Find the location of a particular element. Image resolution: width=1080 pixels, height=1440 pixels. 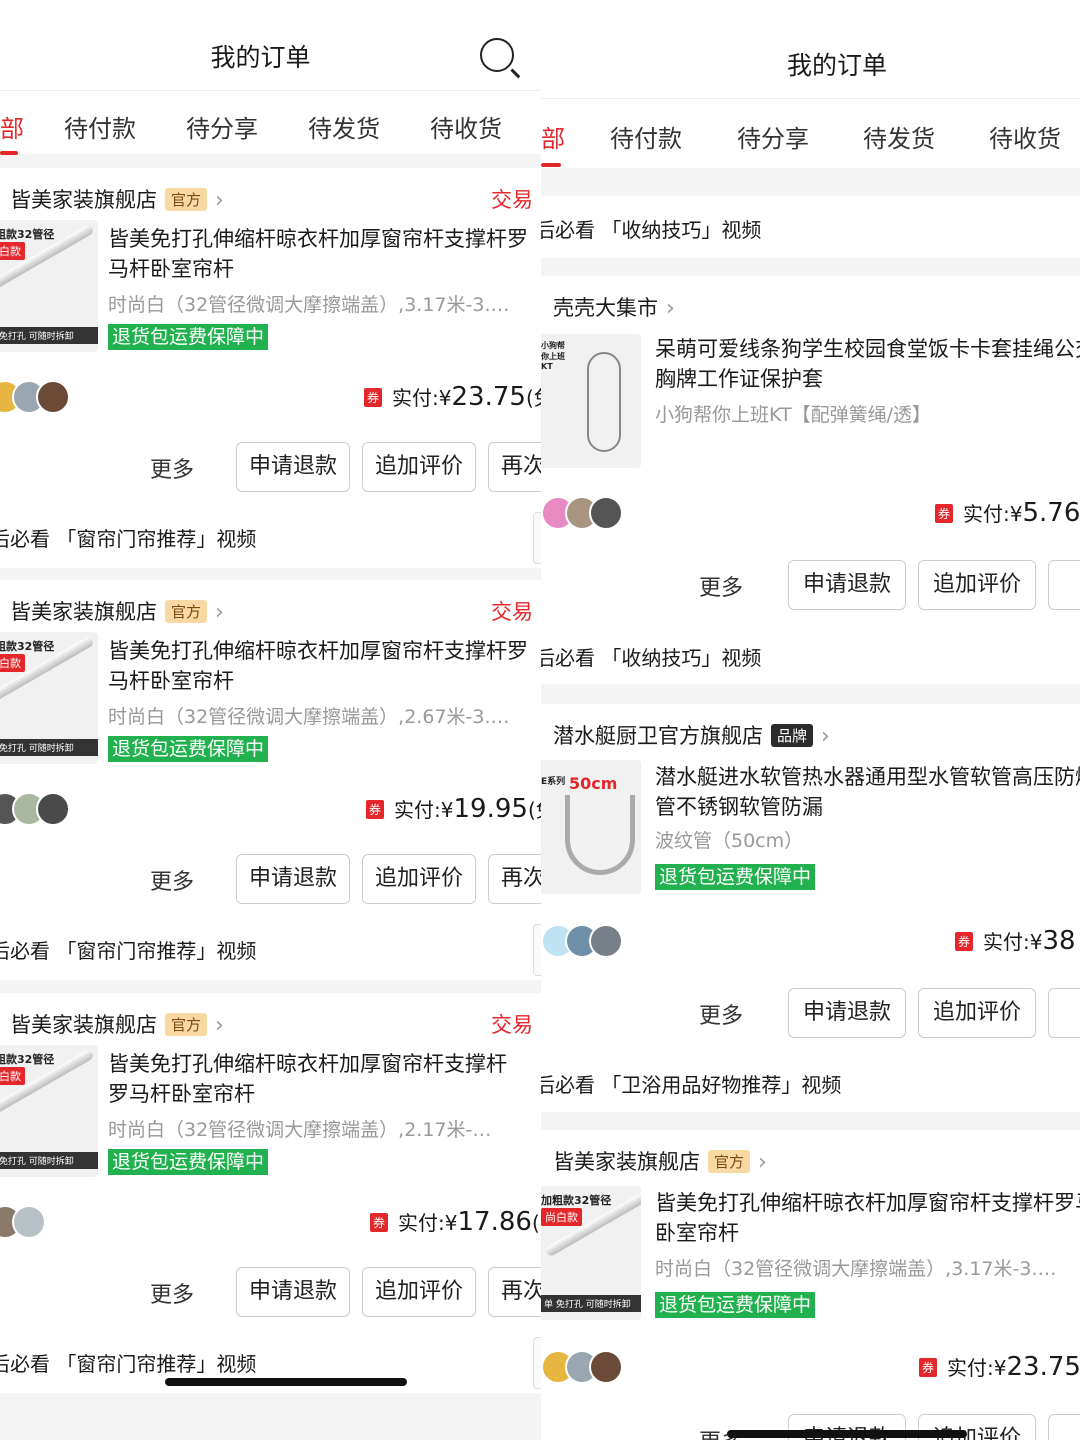

product-title: 呆萌可爱线条狗学生校园食堂饭卡卡套挂绳公交卡胸牌工作证保护套 is located at coordinates (867, 364).